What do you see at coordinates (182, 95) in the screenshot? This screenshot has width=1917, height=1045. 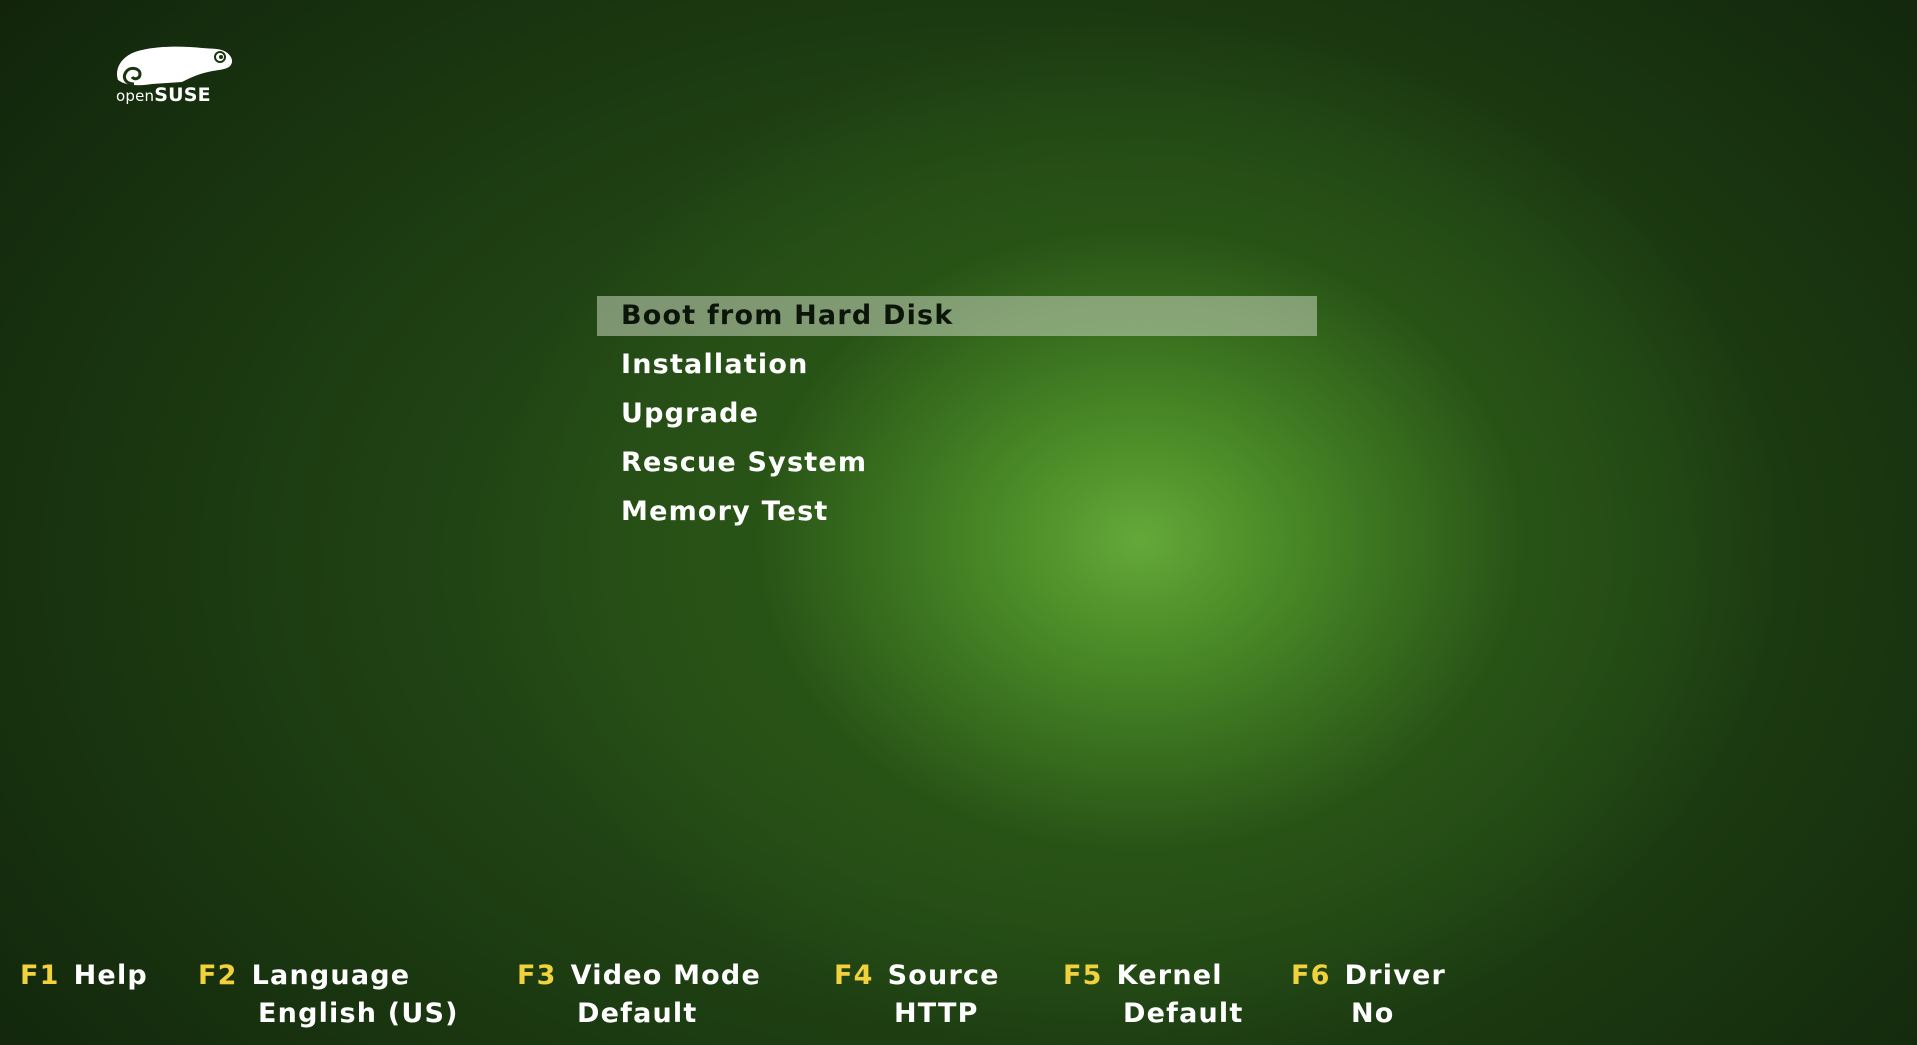 I see `logo-text-suse: SUSE` at bounding box center [182, 95].